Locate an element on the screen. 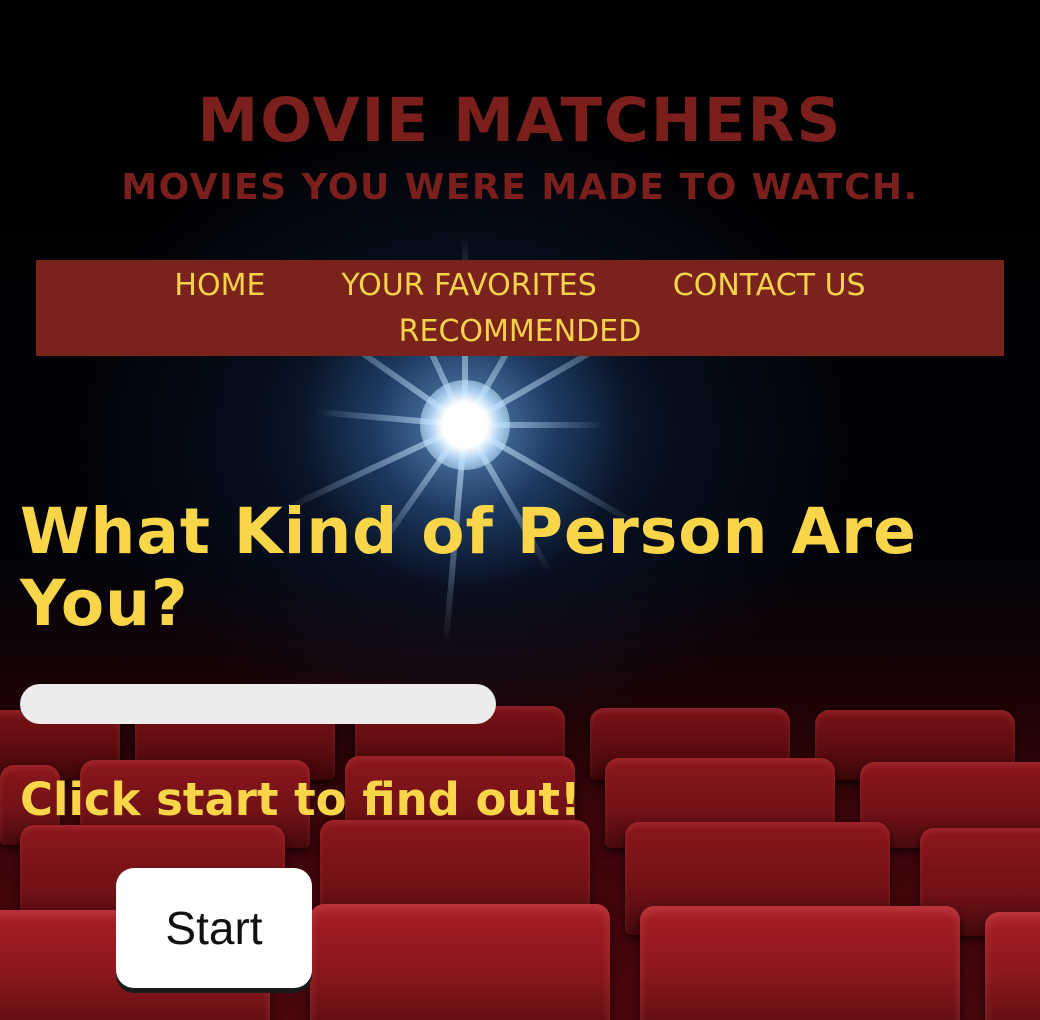 This screenshot has width=1040, height=1020. quiz-progress-bar is located at coordinates (258, 704).